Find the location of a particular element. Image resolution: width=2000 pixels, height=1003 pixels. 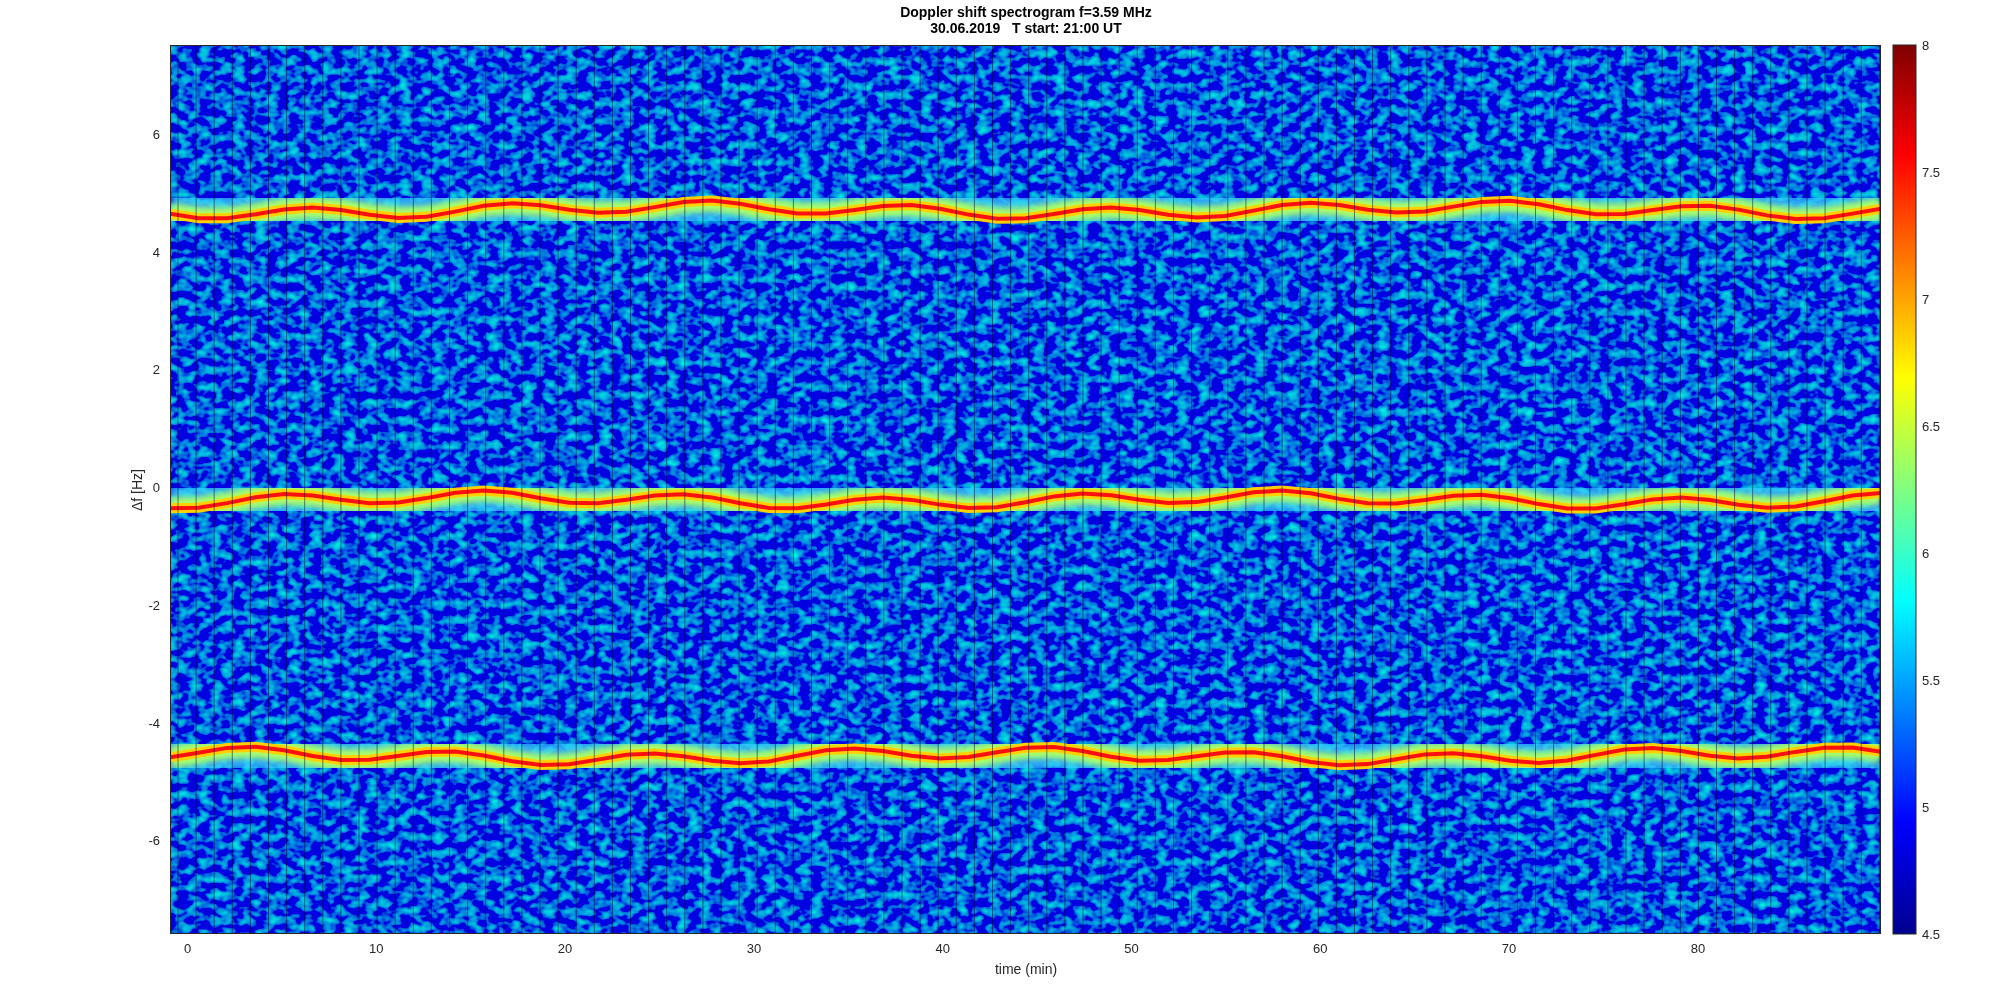

colorbar-tick-label: 7 is located at coordinates (1926, 299).